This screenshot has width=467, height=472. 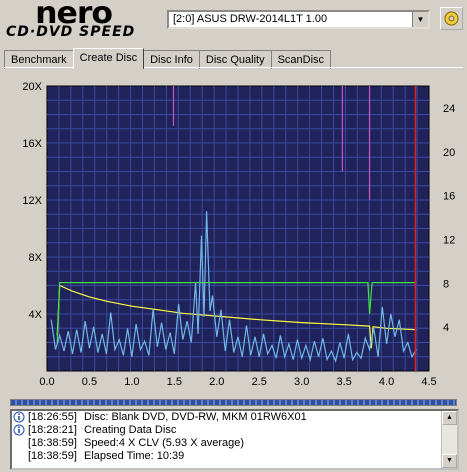 I want to click on y-right-tick-label: 8, so click(x=446, y=284).